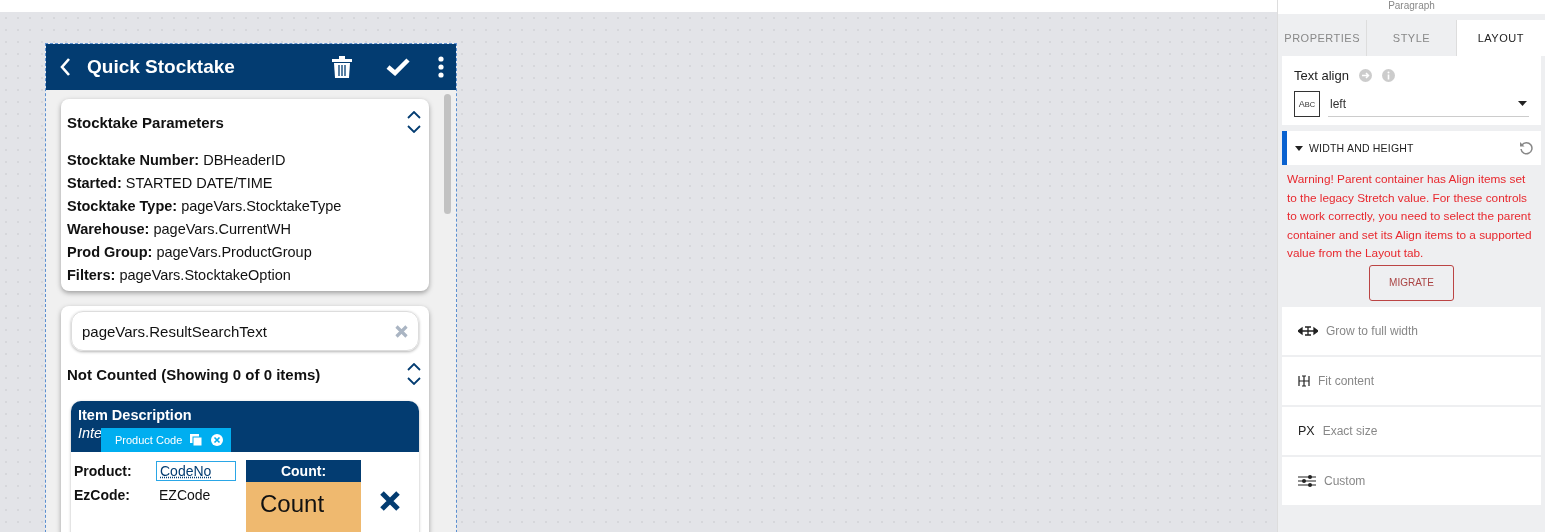 This screenshot has height=532, width=1545. What do you see at coordinates (1307, 480) in the screenshot?
I see `sliders-icon` at bounding box center [1307, 480].